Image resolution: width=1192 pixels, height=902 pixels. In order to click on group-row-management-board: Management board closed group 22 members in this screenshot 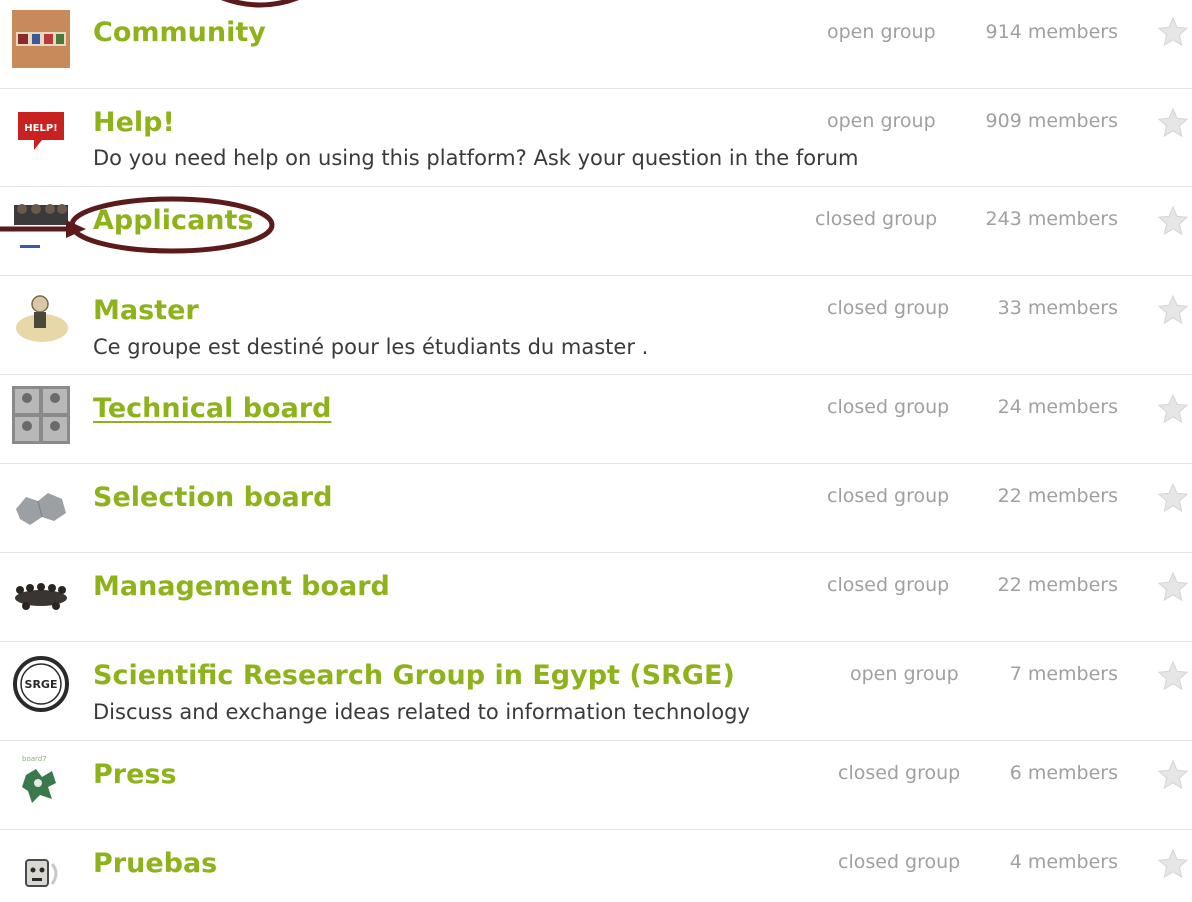, I will do `click(596, 597)`.